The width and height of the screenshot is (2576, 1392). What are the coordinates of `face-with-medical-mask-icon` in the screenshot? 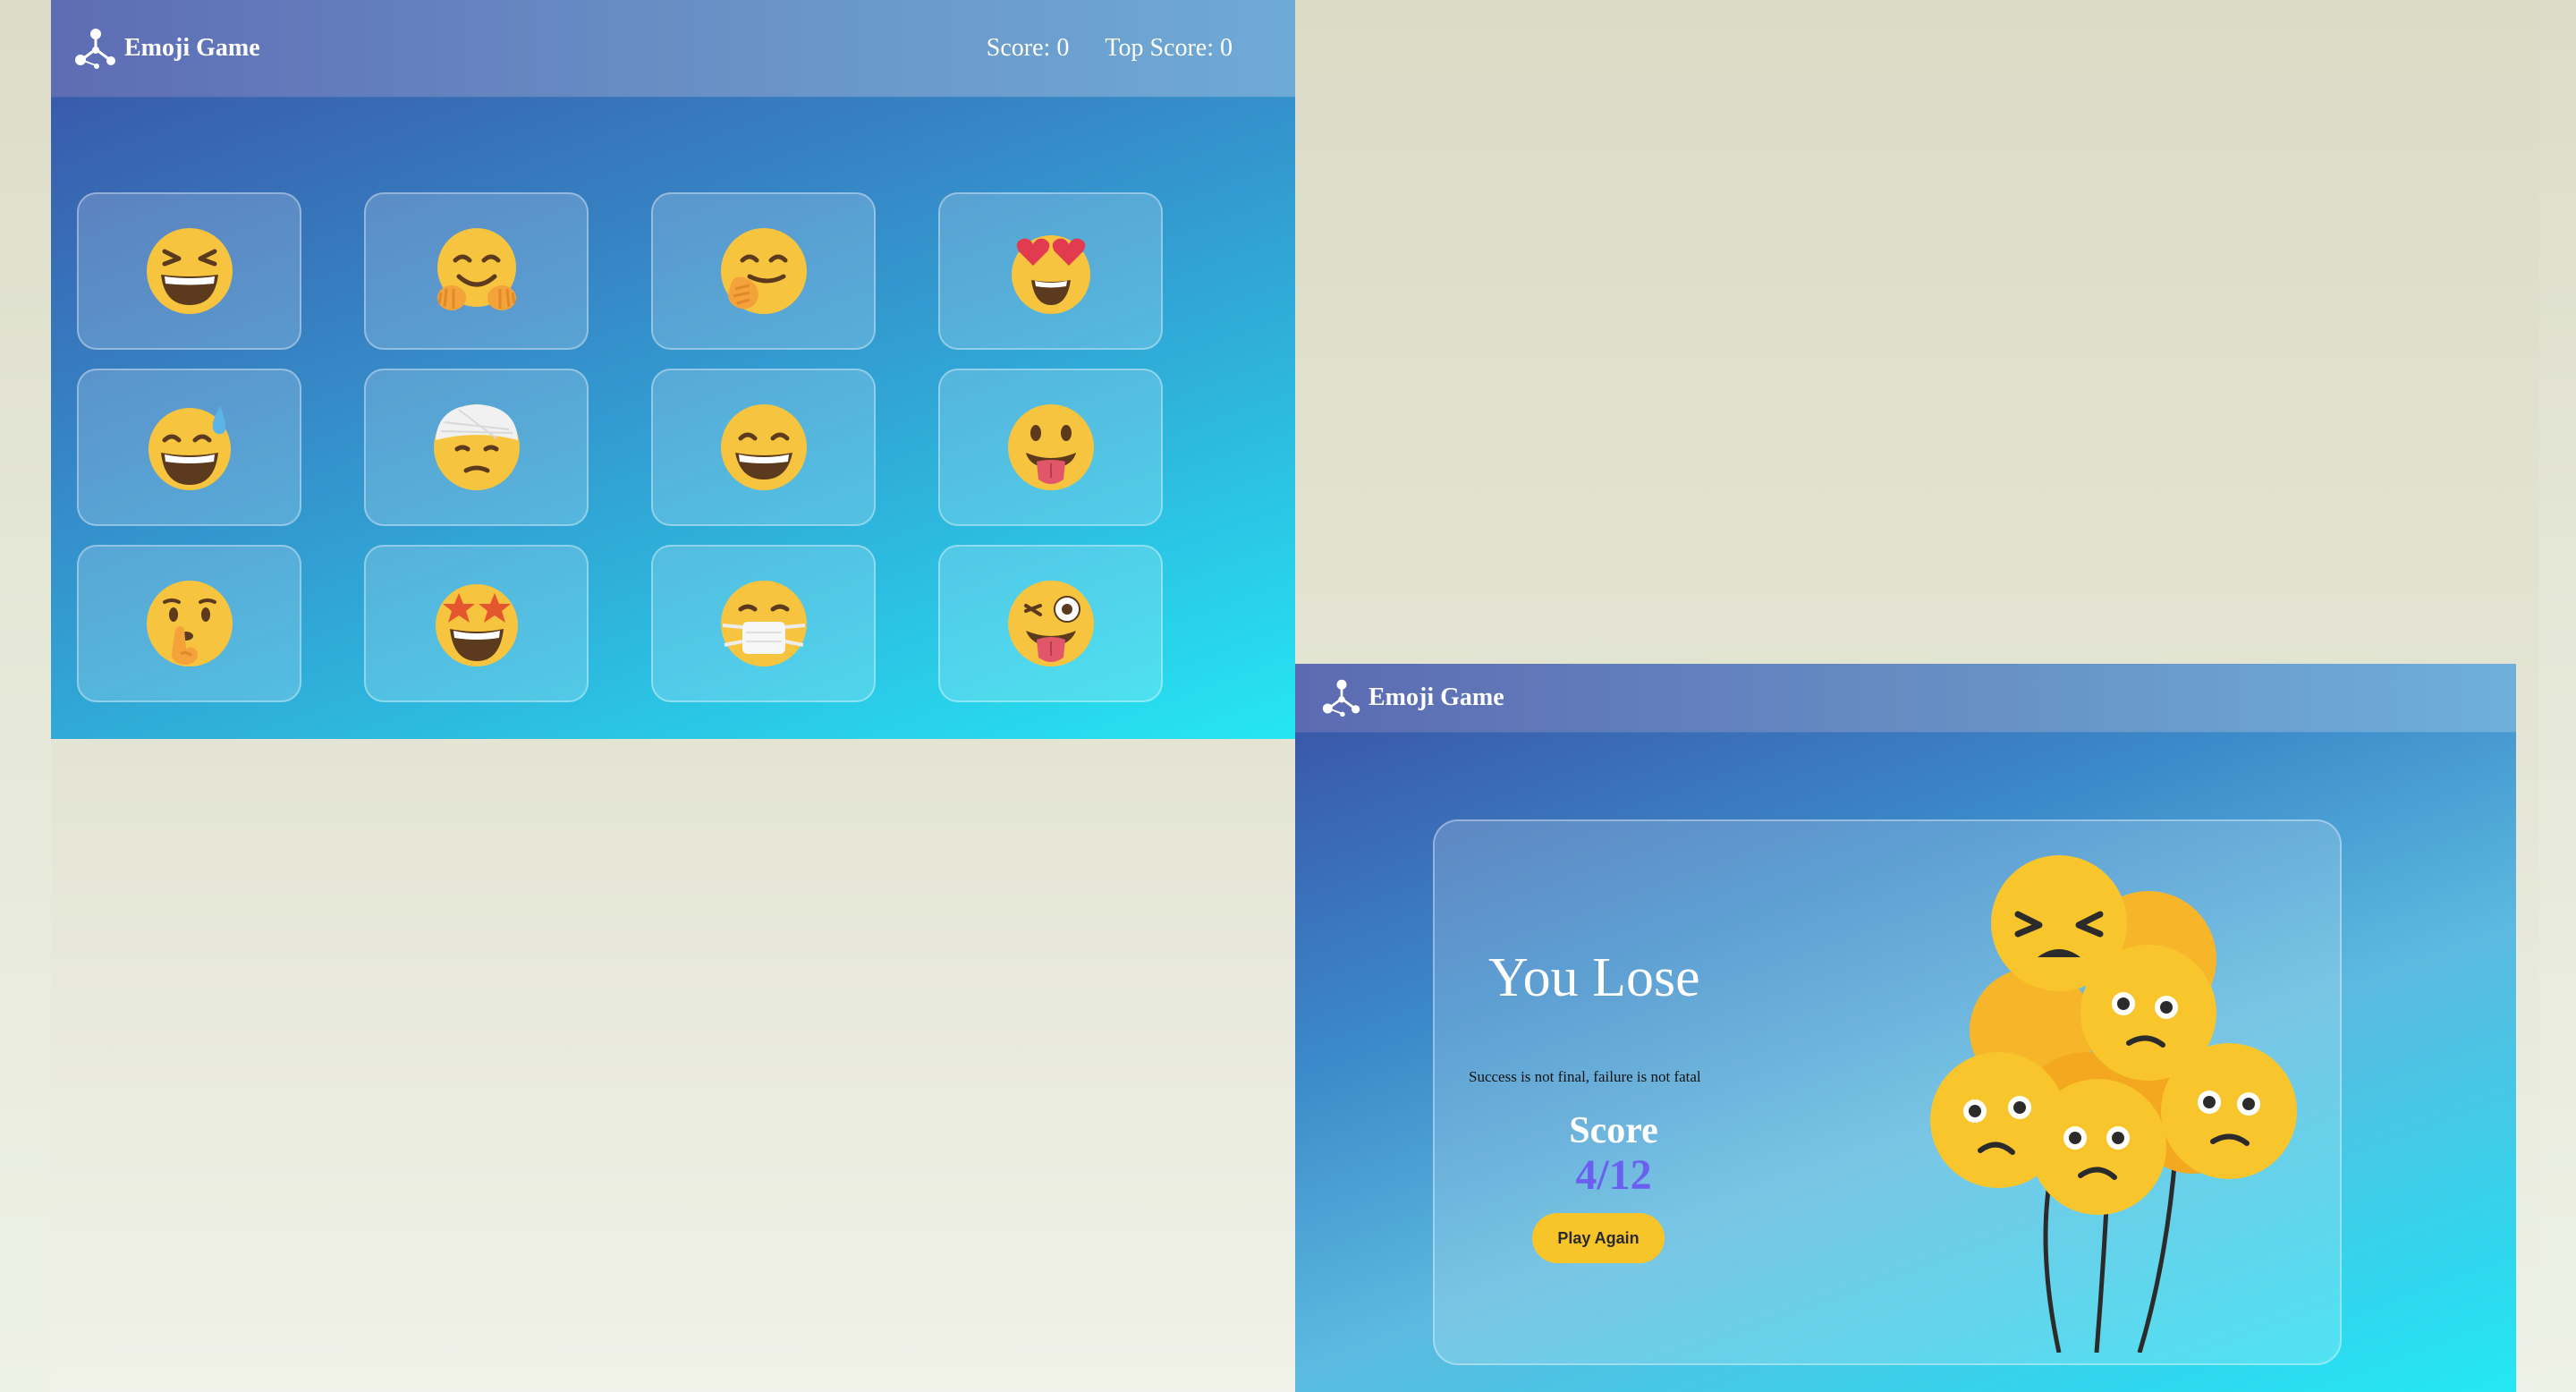 It's located at (763, 623).